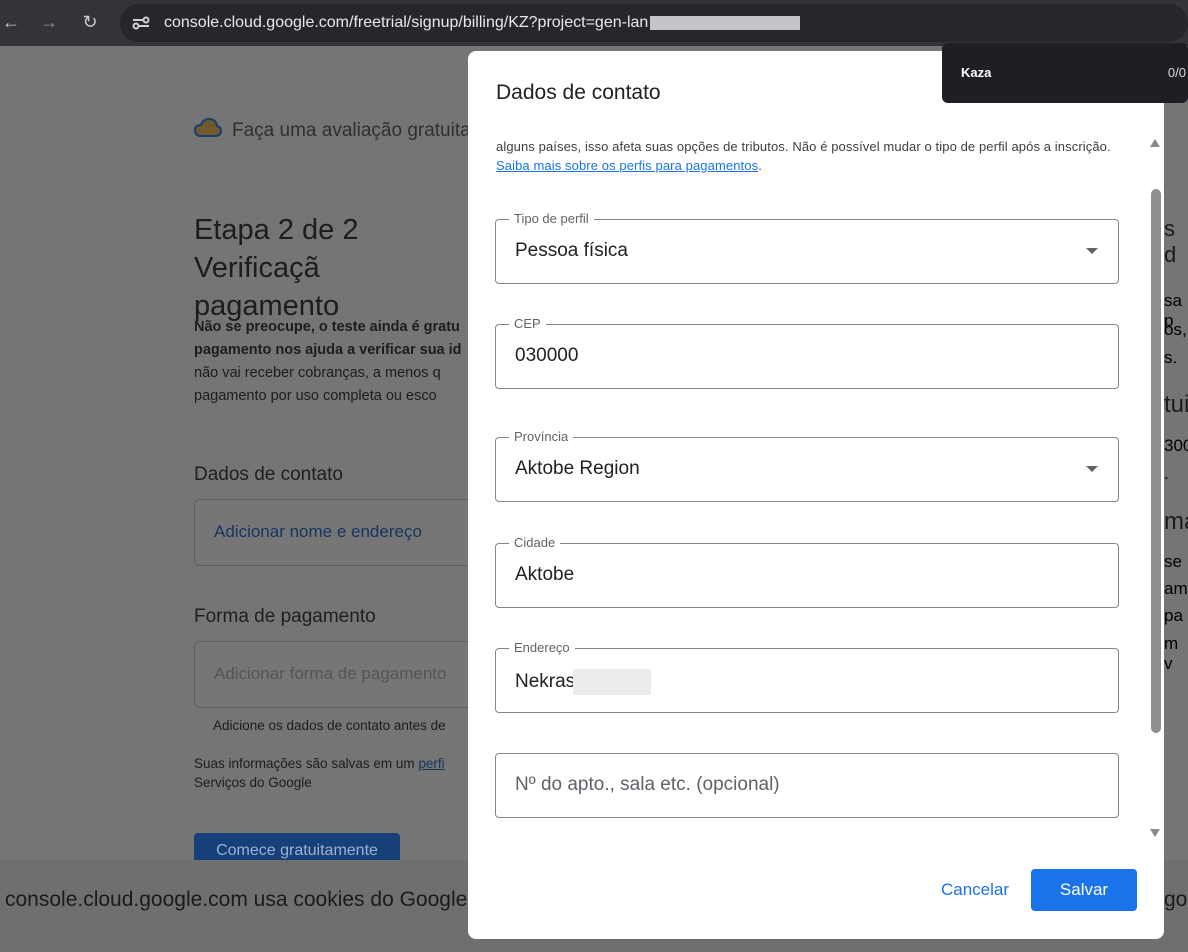  What do you see at coordinates (306, 763) in the screenshot?
I see `info-line: Suas informações são salvas em um` at bounding box center [306, 763].